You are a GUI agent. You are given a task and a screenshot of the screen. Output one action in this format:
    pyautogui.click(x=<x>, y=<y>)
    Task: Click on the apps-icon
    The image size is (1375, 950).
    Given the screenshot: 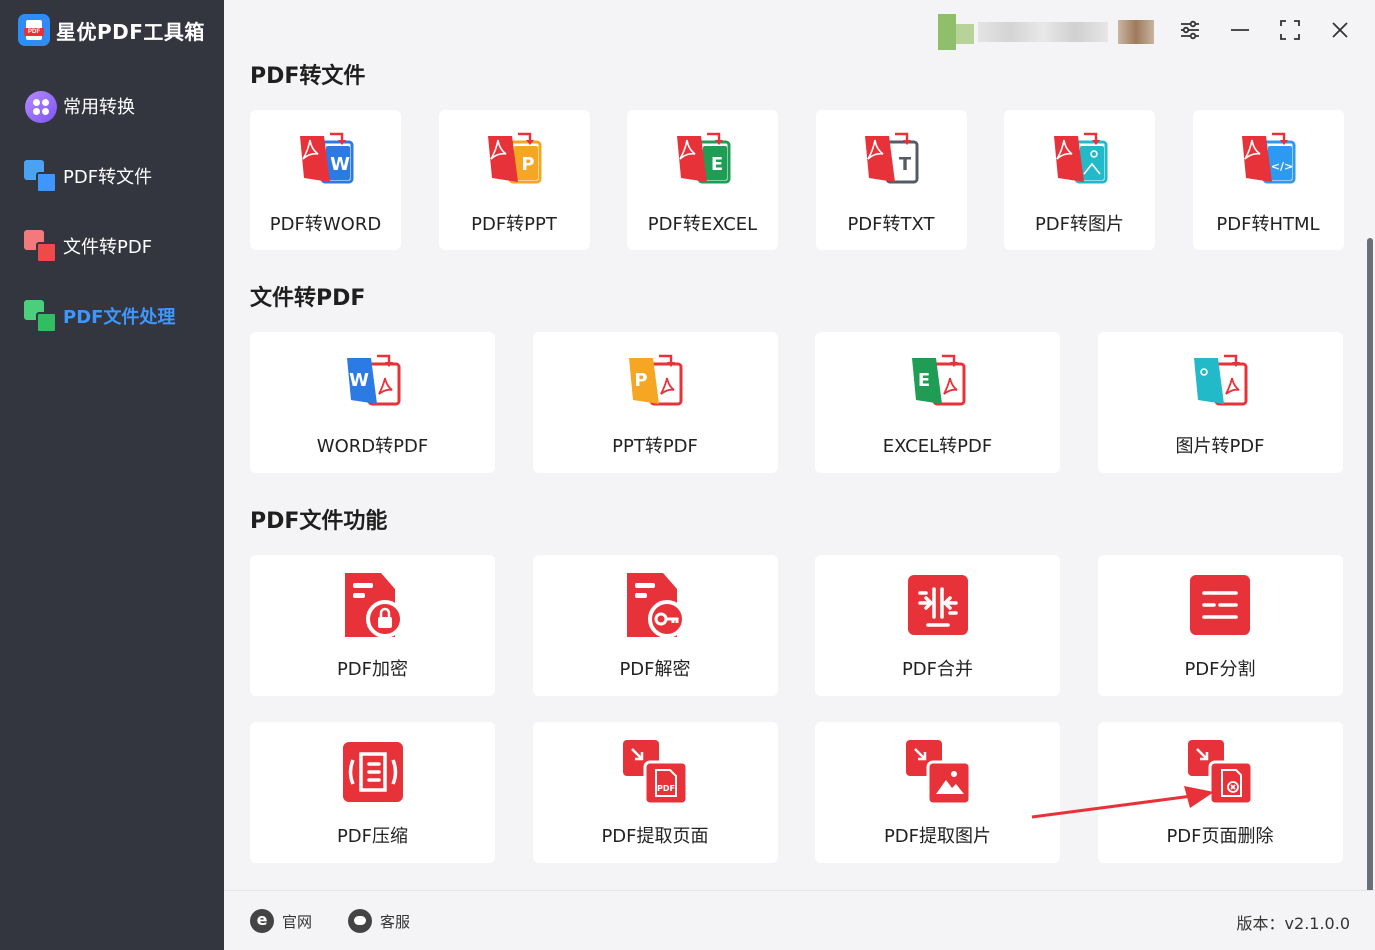 What is the action you would take?
    pyautogui.click(x=40, y=106)
    